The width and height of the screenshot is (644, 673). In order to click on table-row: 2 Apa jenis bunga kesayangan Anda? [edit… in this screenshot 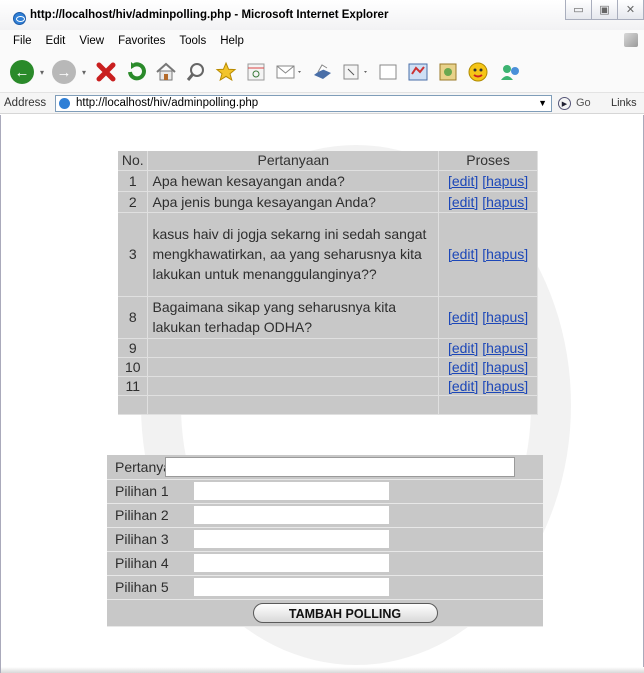, I will do `click(328, 202)`.